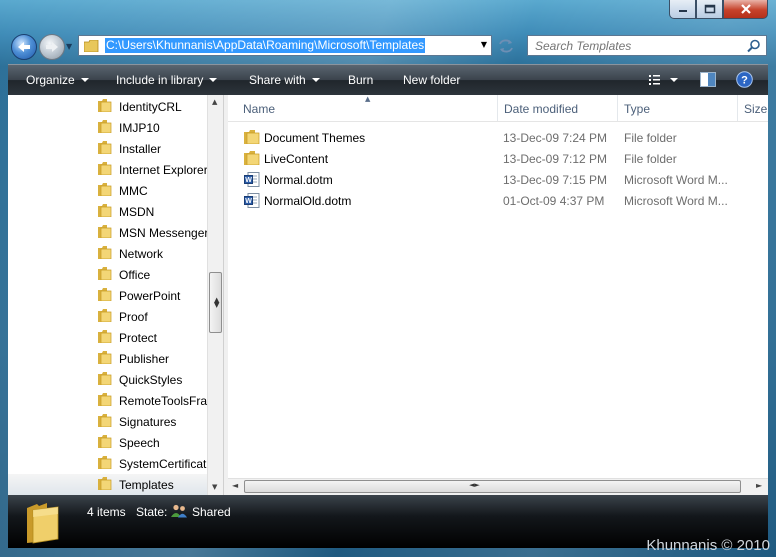 The image size is (776, 557). I want to click on search-input, so click(635, 45).